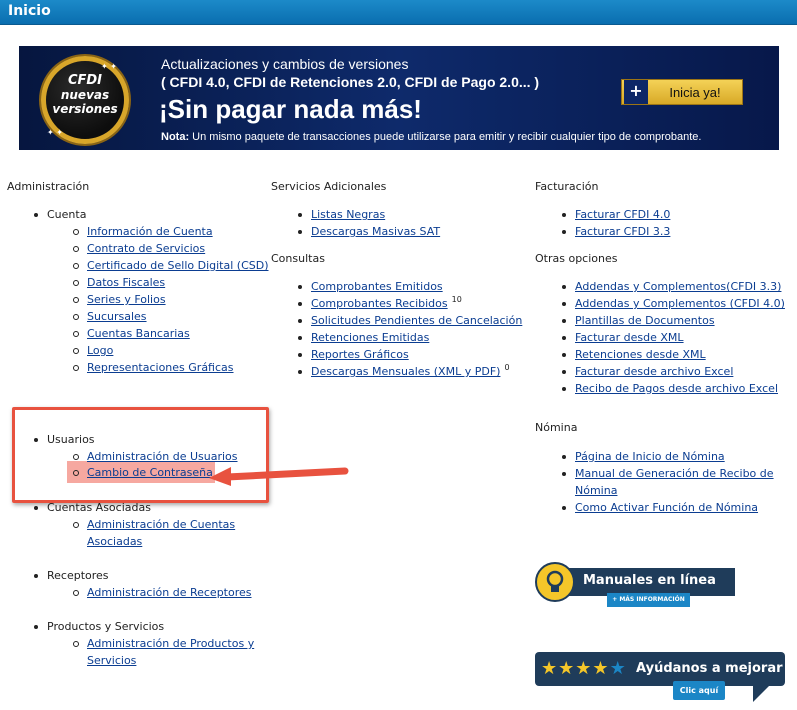 This screenshot has width=797, height=710. I want to click on section-title-consultas: Consultas, so click(298, 258).